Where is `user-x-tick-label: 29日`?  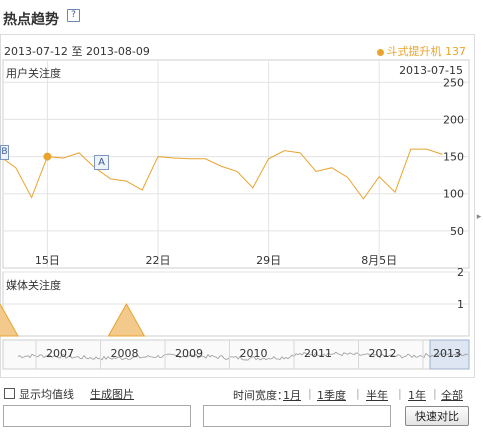 user-x-tick-label: 29日 is located at coordinates (268, 260).